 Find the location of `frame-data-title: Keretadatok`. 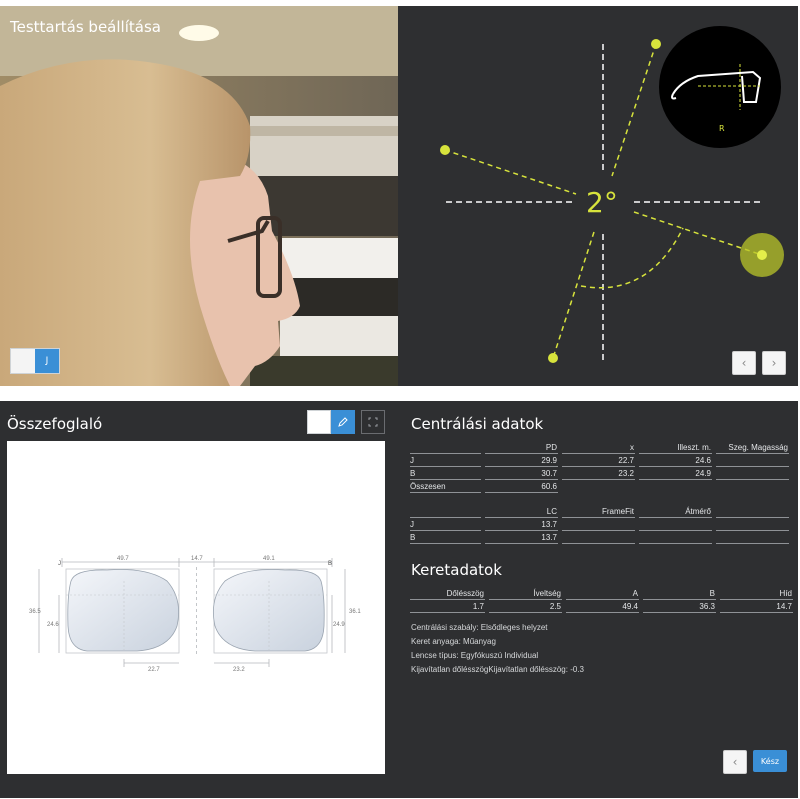

frame-data-title: Keretadatok is located at coordinates (456, 570).